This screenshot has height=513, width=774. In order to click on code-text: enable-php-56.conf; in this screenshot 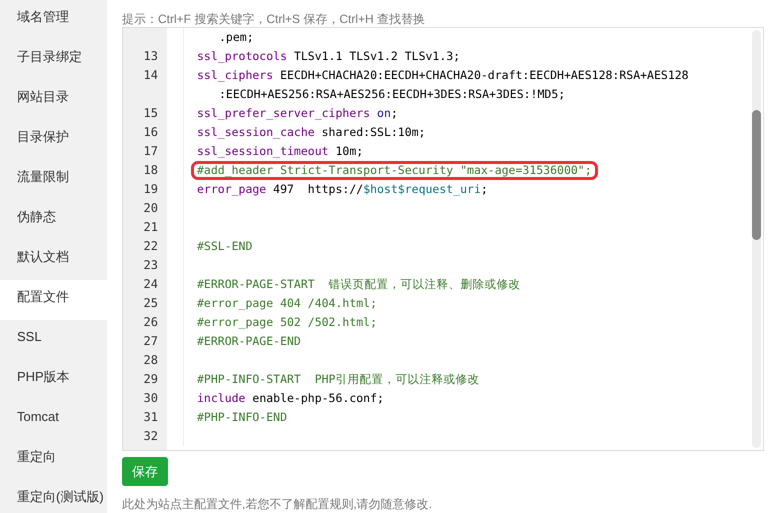, I will do `click(317, 398)`.